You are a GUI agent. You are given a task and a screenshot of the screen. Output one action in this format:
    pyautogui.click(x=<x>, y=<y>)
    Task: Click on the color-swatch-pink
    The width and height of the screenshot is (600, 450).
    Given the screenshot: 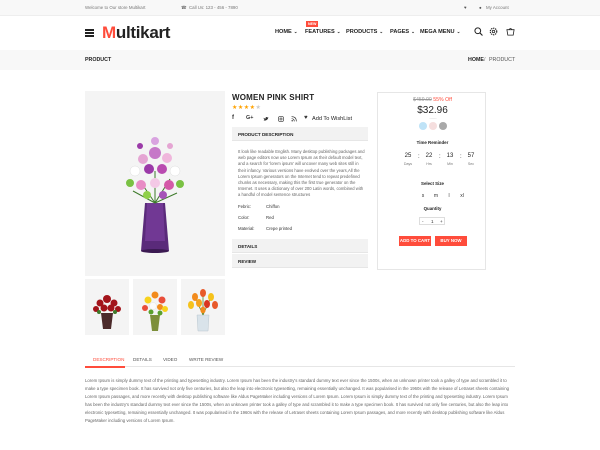 What is the action you would take?
    pyautogui.click(x=433, y=126)
    